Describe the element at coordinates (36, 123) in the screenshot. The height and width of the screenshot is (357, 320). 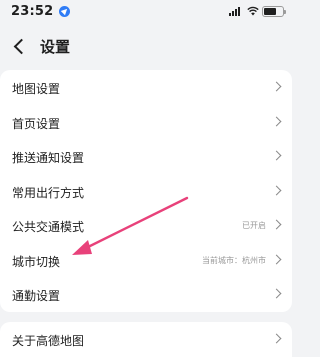
I see `row-label: 首页设置` at that location.